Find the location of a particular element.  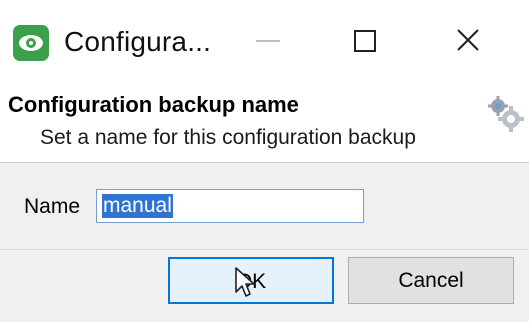

header-subtitle: Set a name for this configuration backup is located at coordinates (228, 137).